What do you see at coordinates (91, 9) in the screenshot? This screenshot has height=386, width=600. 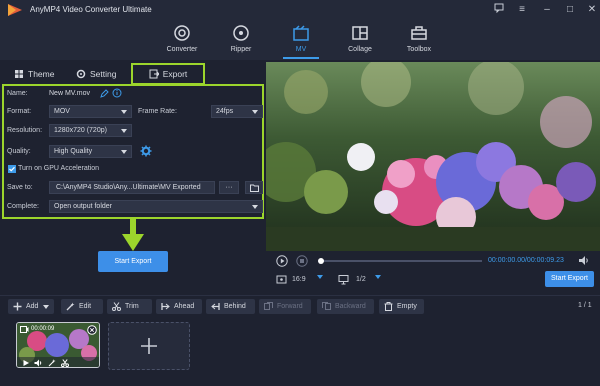 I see `app-title: AnyMP4 Video Converter Ultimate` at bounding box center [91, 9].